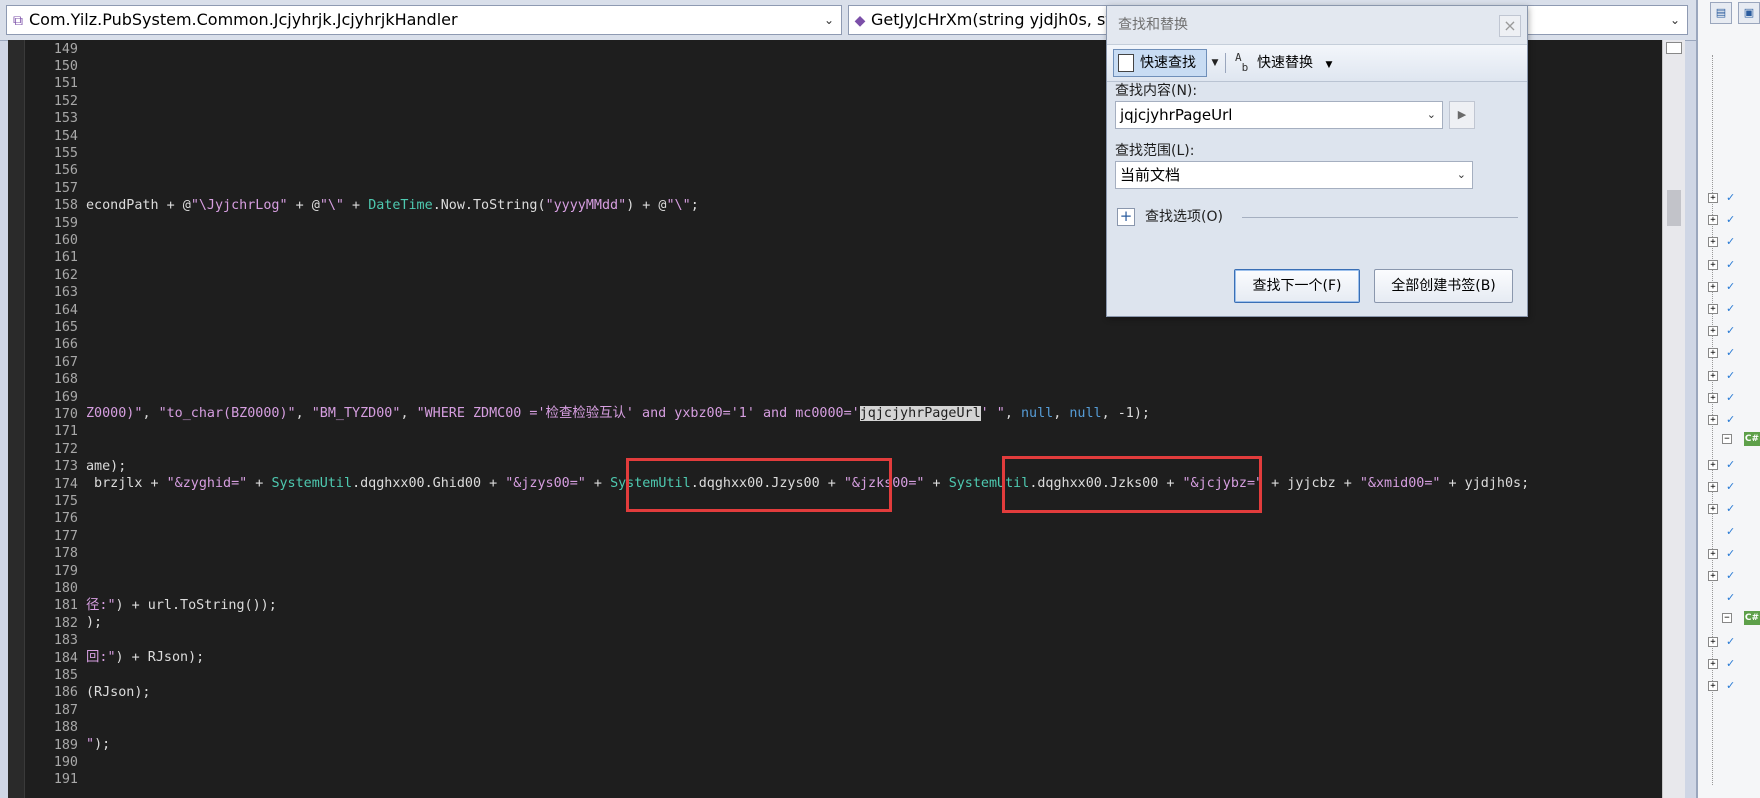 This screenshot has height=798, width=1760. I want to click on dialog-toolbar: 快速查找 ▼ A b 快速替换 ▼, so click(1317, 63).